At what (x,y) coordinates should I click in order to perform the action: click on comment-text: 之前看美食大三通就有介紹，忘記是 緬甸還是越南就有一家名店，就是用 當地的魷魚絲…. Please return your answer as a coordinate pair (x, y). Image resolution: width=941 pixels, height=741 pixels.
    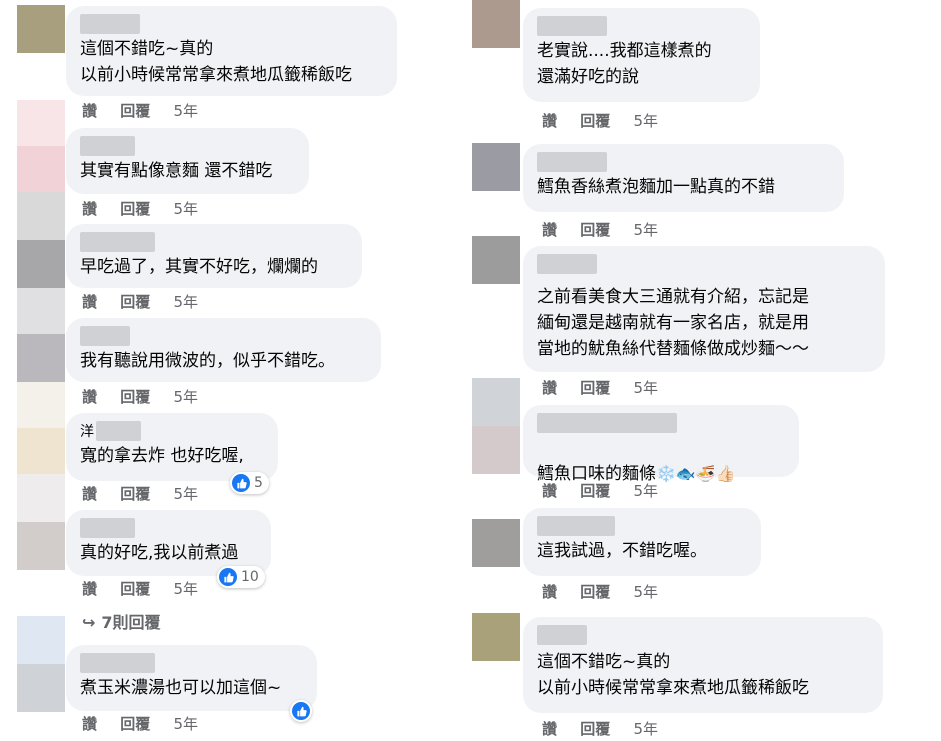
    Looking at the image, I should click on (673, 323).